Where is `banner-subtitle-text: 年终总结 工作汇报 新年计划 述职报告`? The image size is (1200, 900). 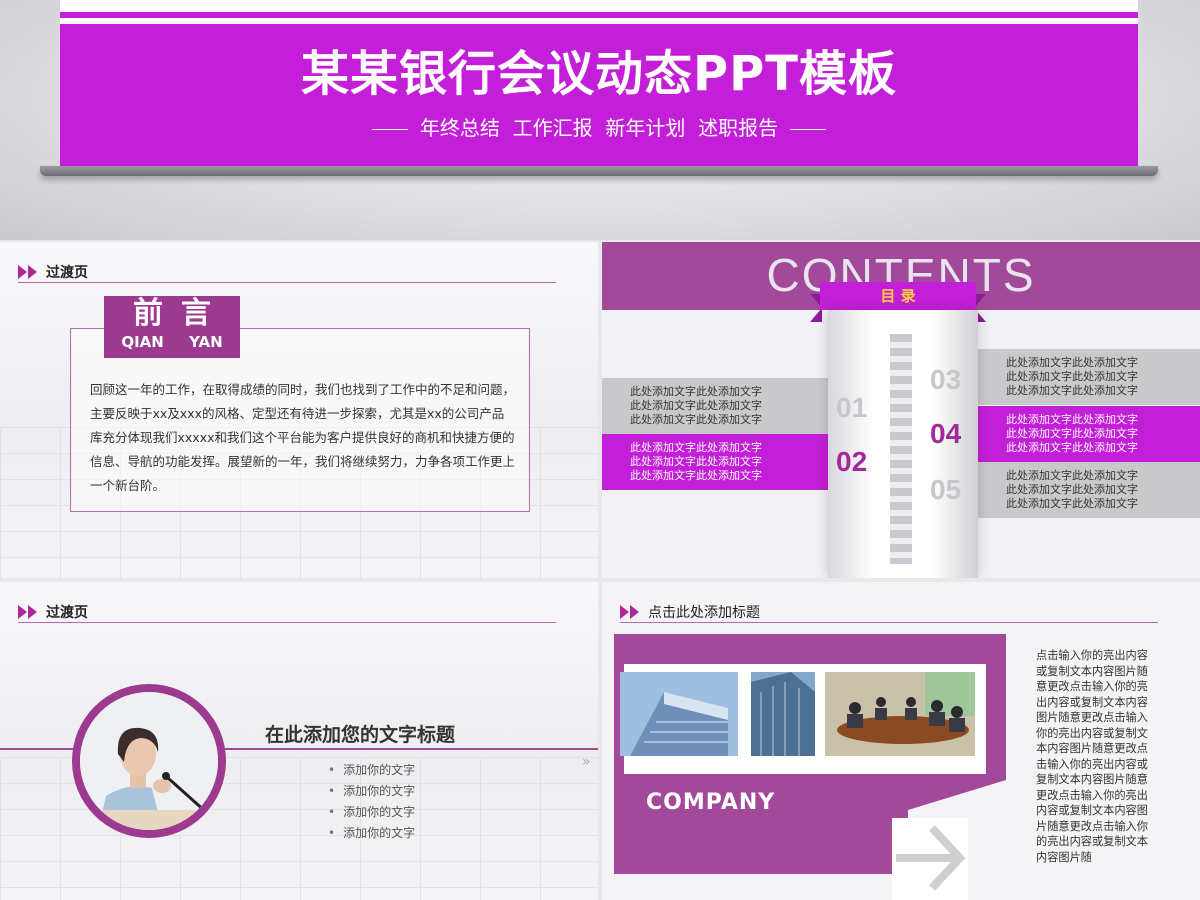
banner-subtitle-text: 年终总结 工作汇报 新年计划 述职报告 is located at coordinates (599, 128).